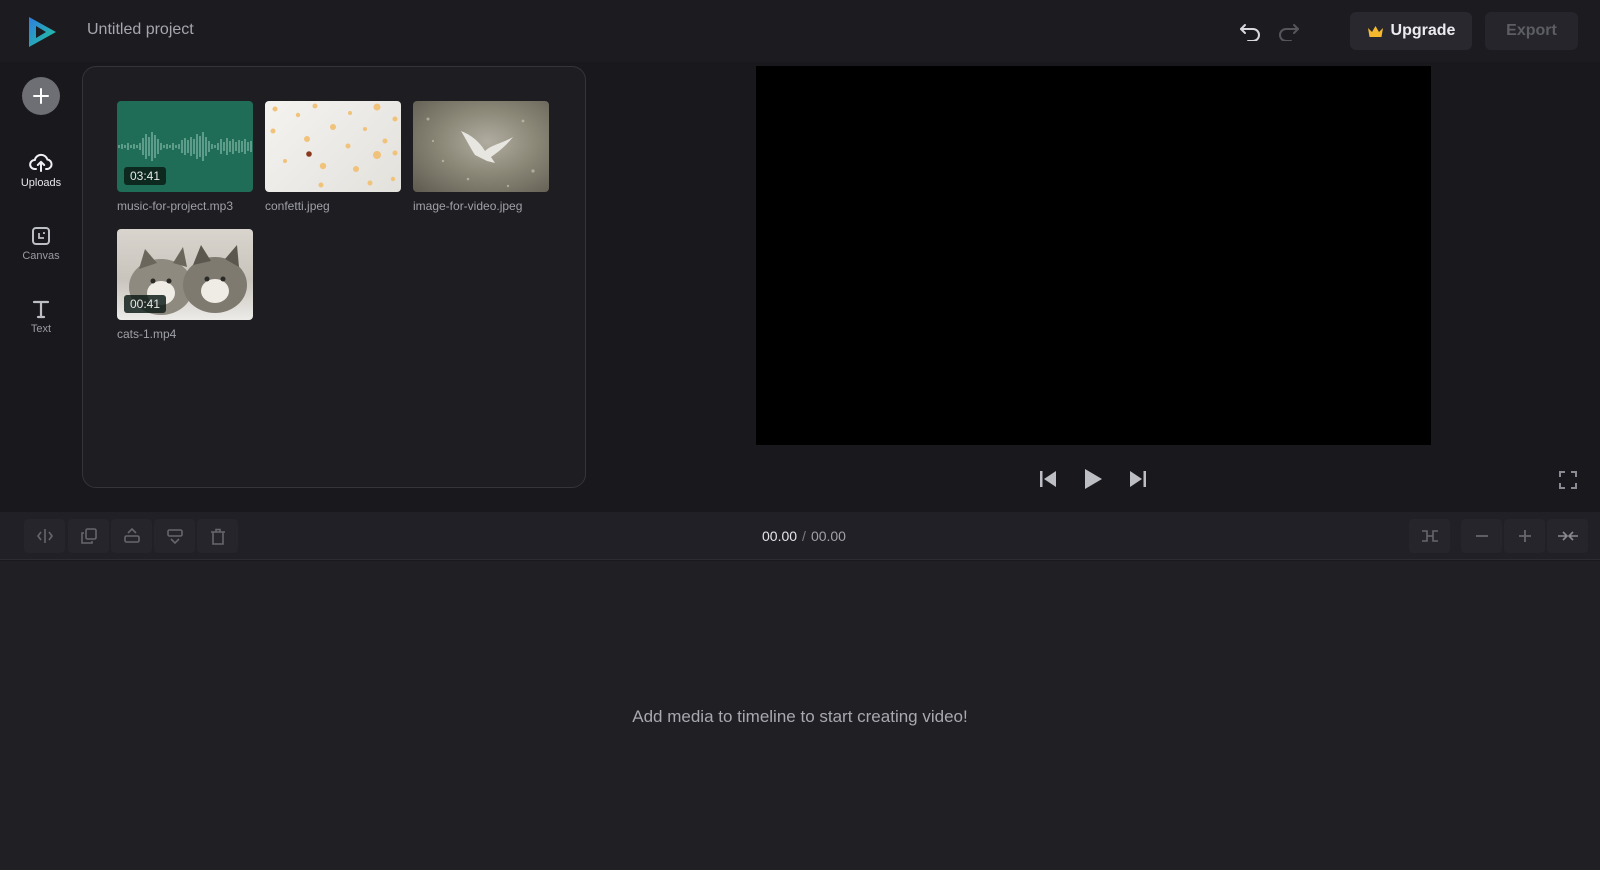 This screenshot has height=870, width=1600. What do you see at coordinates (41, 183) in the screenshot?
I see `sidebar-item-label: Uploads` at bounding box center [41, 183].